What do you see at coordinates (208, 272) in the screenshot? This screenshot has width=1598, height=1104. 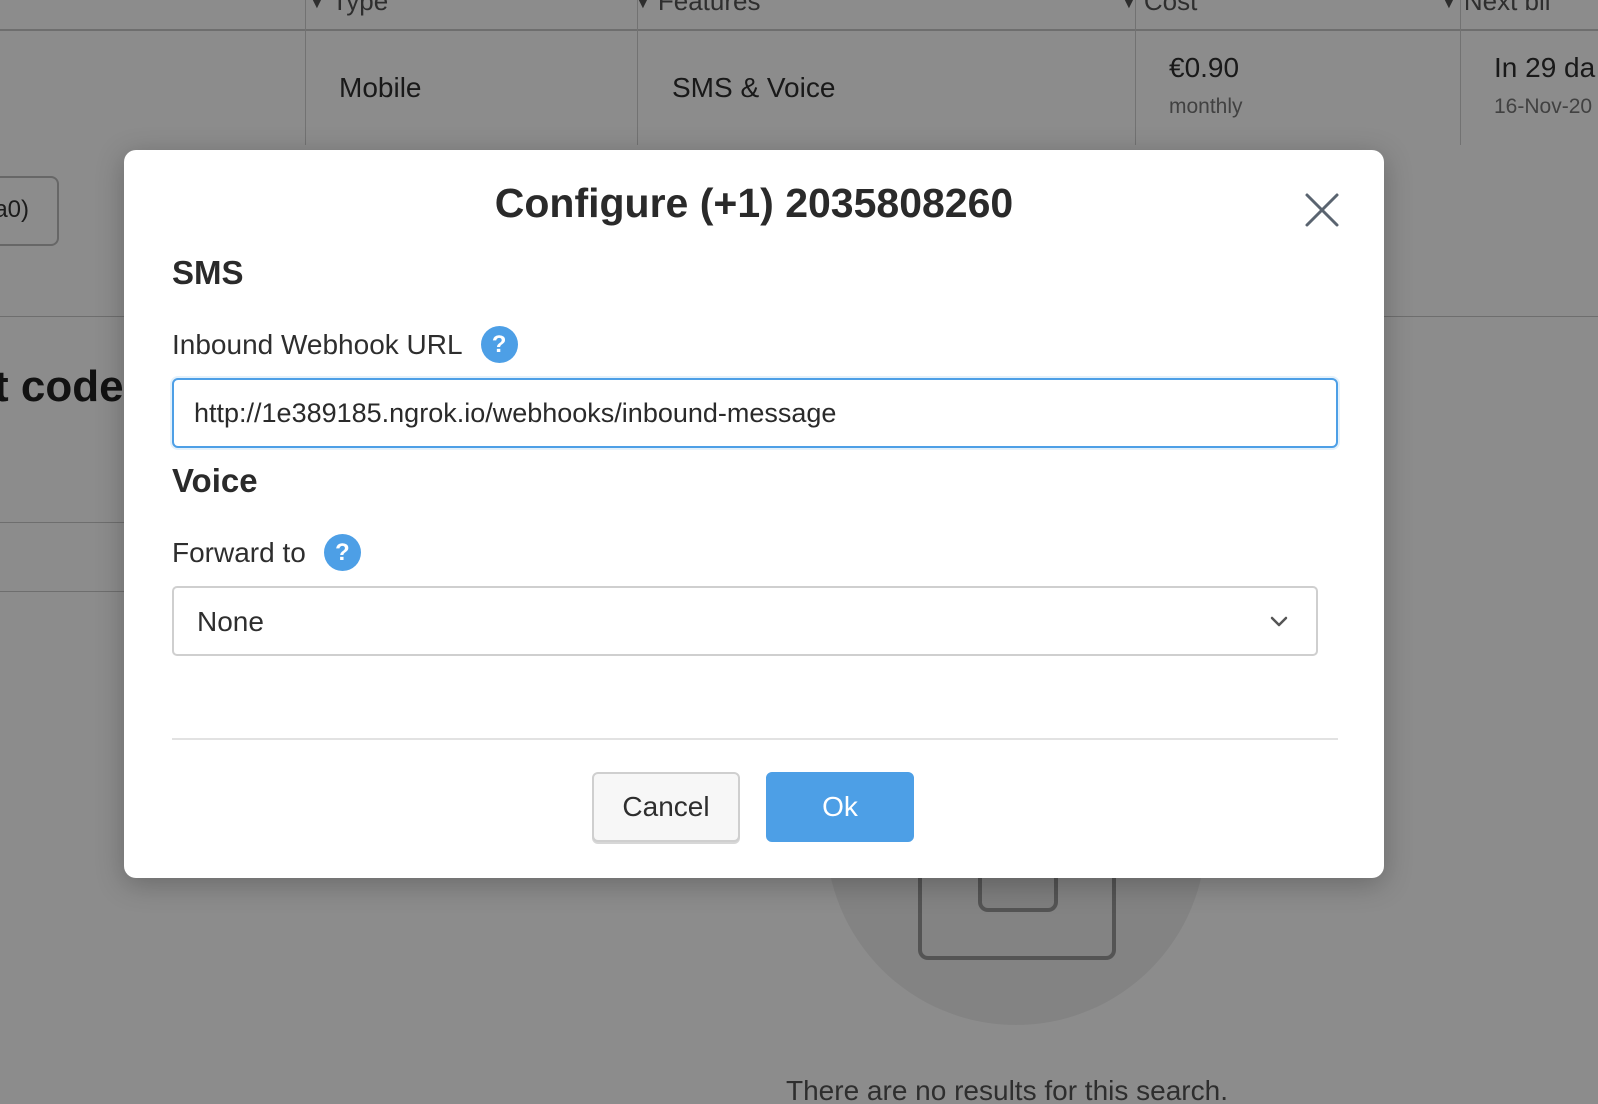 I see `sms-section-title: SMS` at bounding box center [208, 272].